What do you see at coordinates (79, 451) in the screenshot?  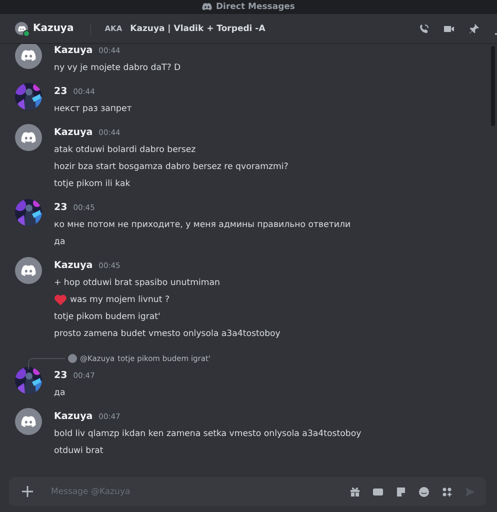 I see `message-text: otduwi brat` at bounding box center [79, 451].